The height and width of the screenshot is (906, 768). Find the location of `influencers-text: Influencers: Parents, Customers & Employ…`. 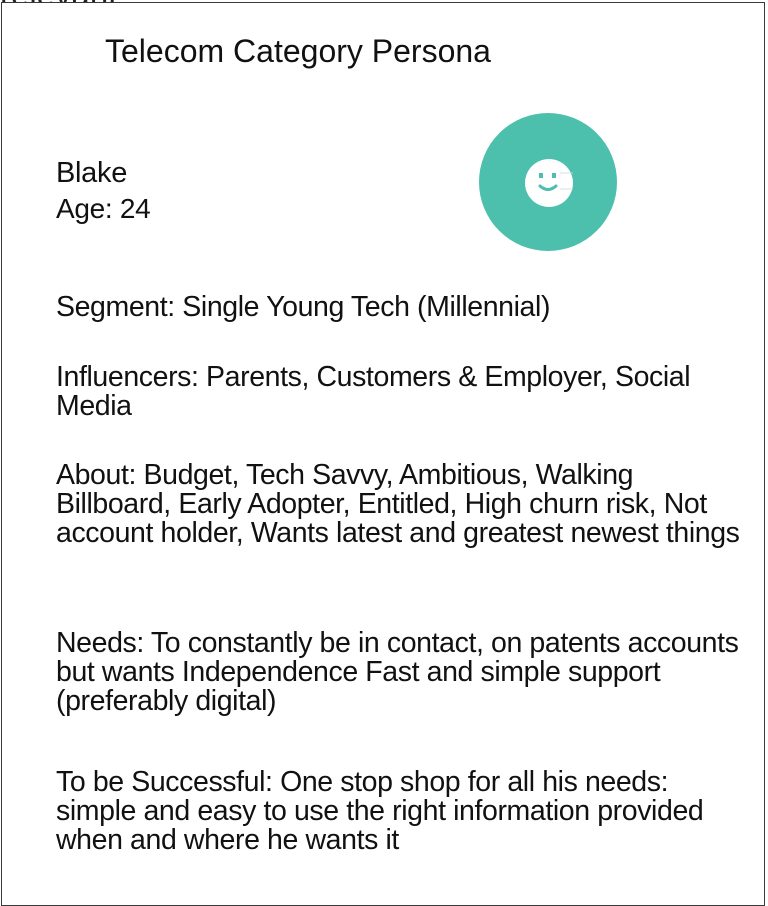

influencers-text: Influencers: Parents, Customers & Employ… is located at coordinates (373, 391).